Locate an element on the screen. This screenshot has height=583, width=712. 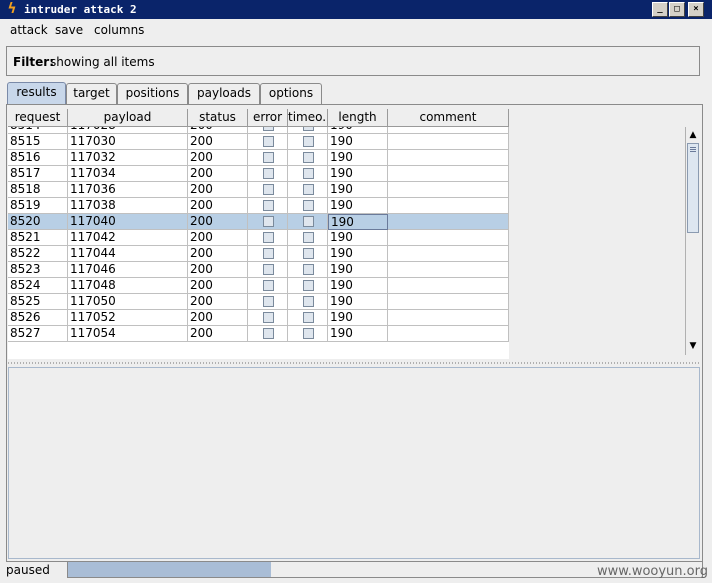
cell-request: 8525 is located at coordinates (38, 302).